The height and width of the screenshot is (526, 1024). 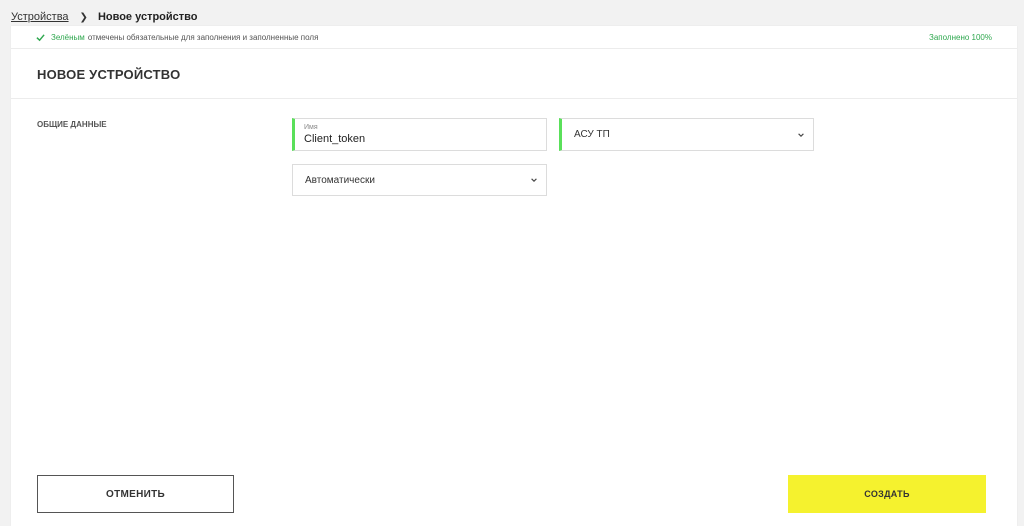 What do you see at coordinates (40, 17) in the screenshot?
I see `breadcrumb-devices-link: Устройства` at bounding box center [40, 17].